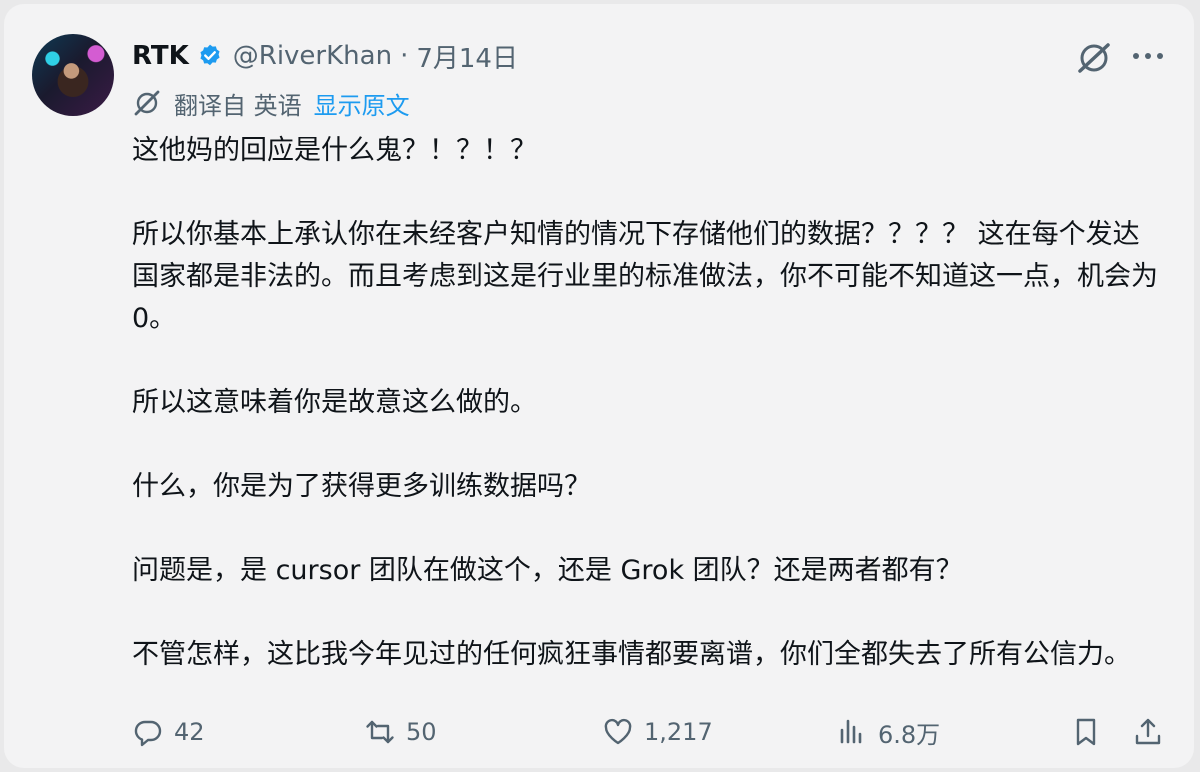 This screenshot has width=1200, height=772. I want to click on tweet-timestamp: 7月14日, so click(467, 56).